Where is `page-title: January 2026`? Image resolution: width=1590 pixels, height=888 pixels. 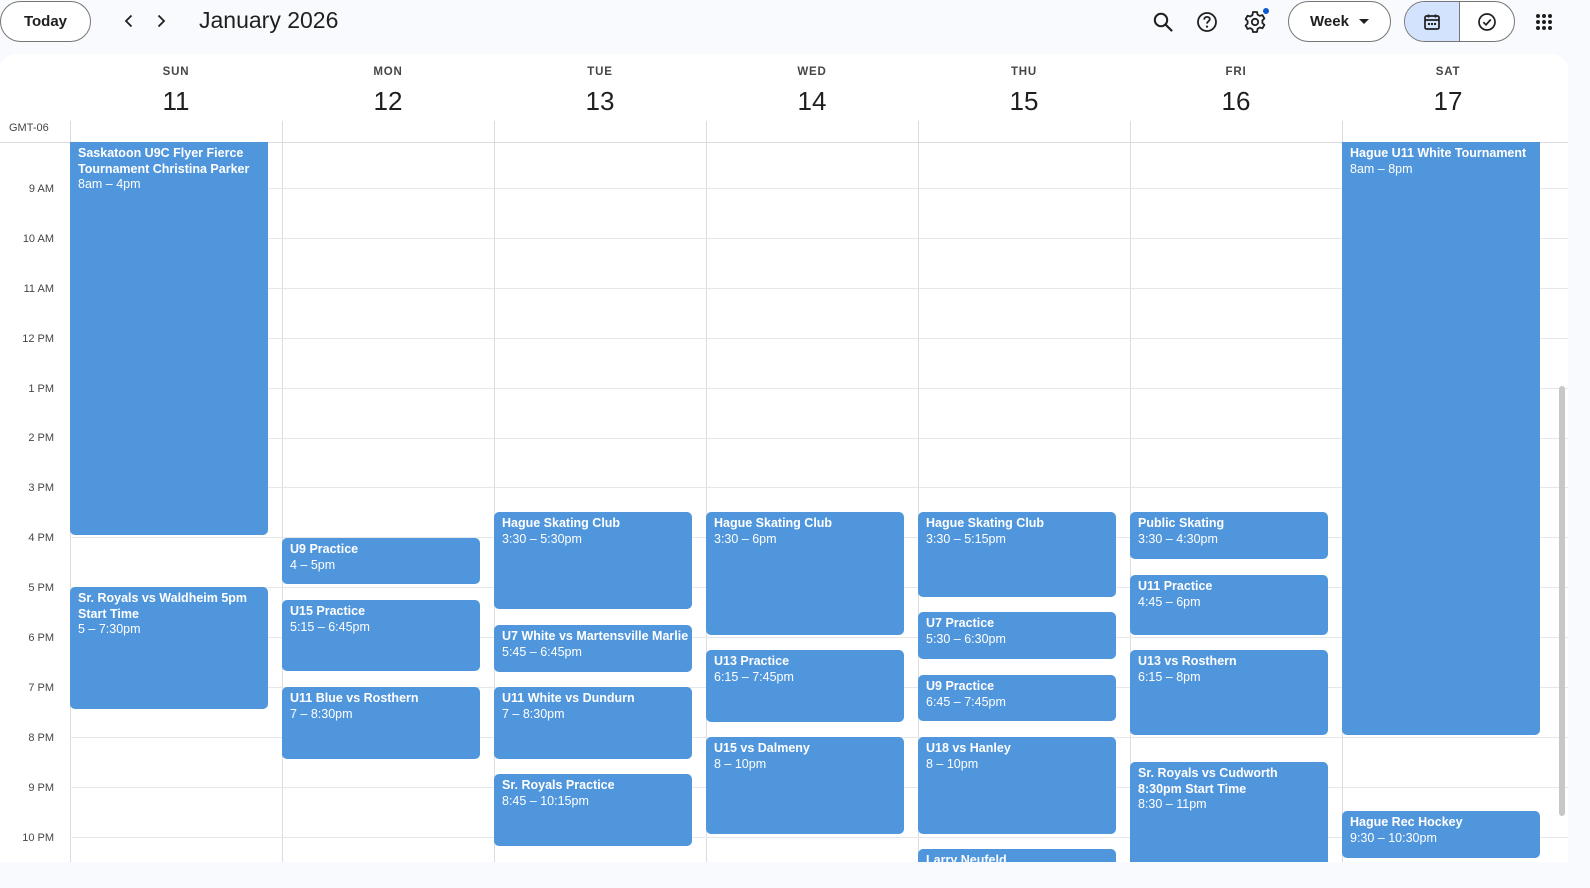 page-title: January 2026 is located at coordinates (269, 20).